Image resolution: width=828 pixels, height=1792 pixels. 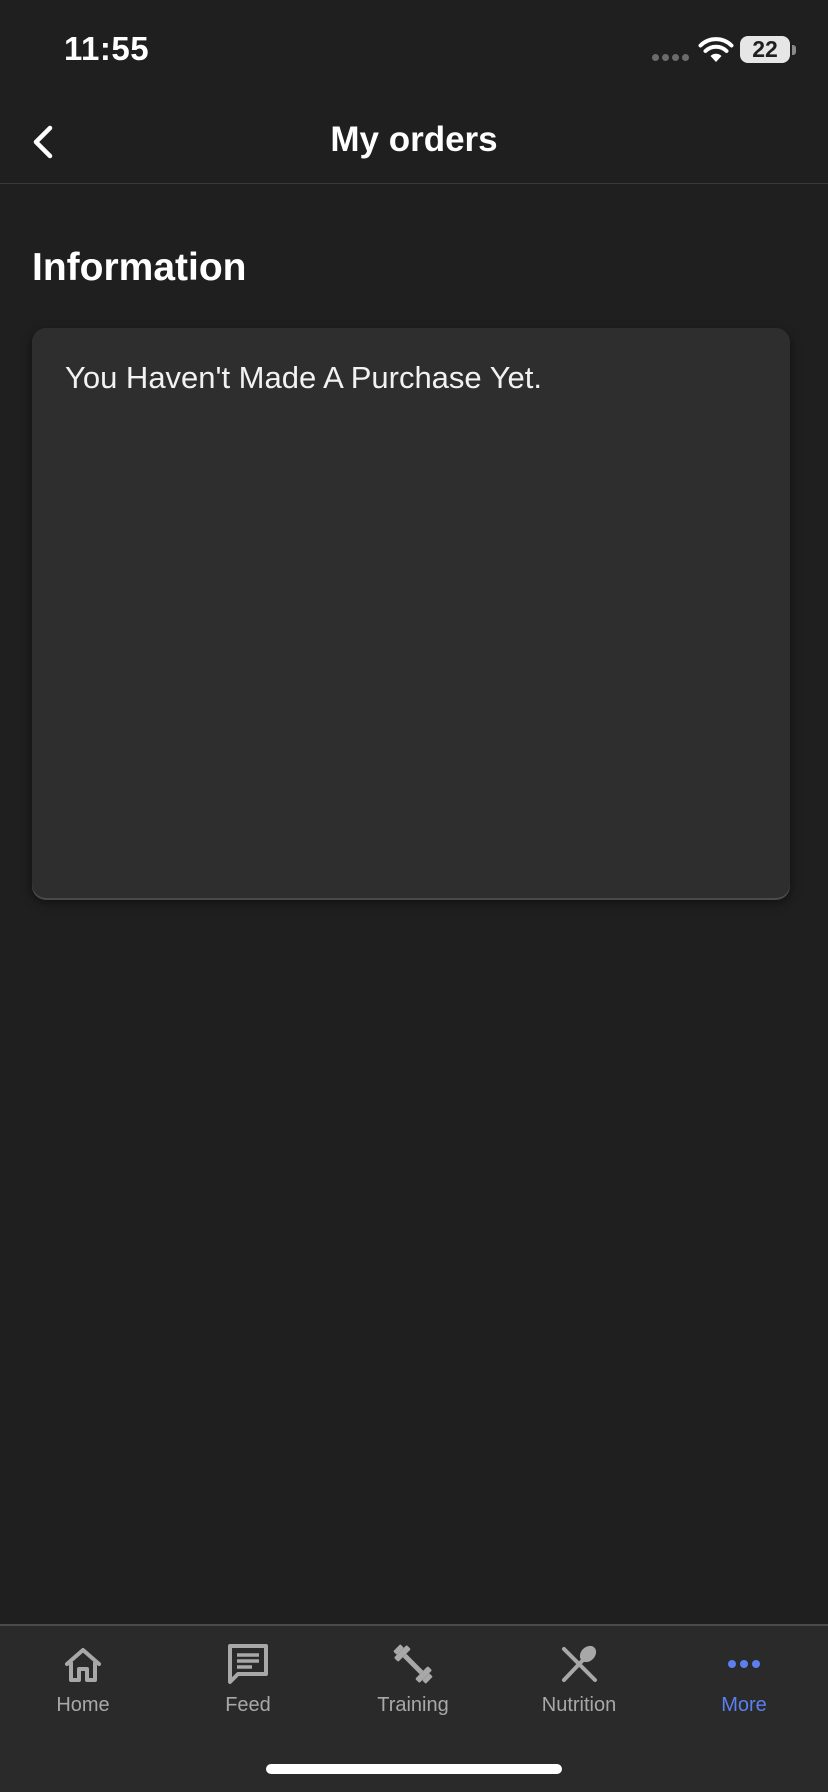 What do you see at coordinates (744, 1664) in the screenshot?
I see `more-dots-icon` at bounding box center [744, 1664].